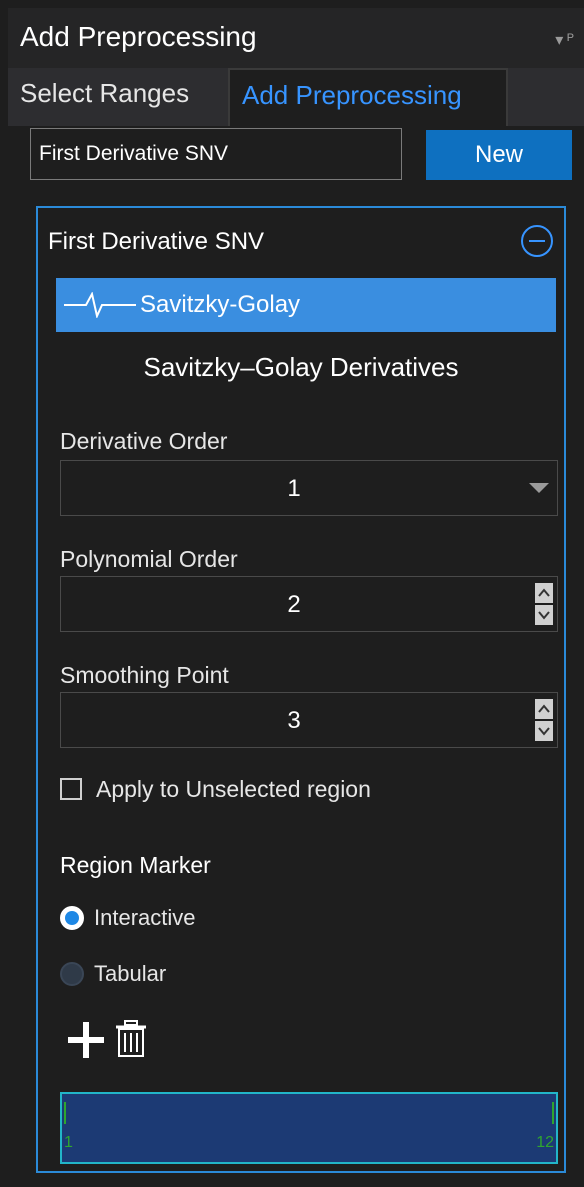 Image resolution: width=584 pixels, height=1187 pixels. What do you see at coordinates (309, 1128) in the screenshot?
I see `region-range-preview: 1 12` at bounding box center [309, 1128].